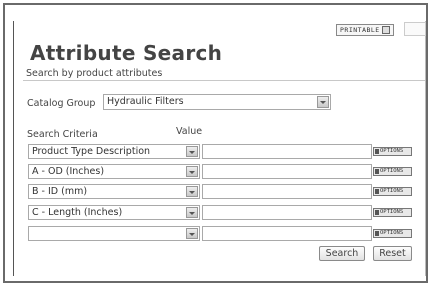 Image resolution: width=431 pixels, height=286 pixels. I want to click on options-button-3: OPTIONS, so click(392, 191).